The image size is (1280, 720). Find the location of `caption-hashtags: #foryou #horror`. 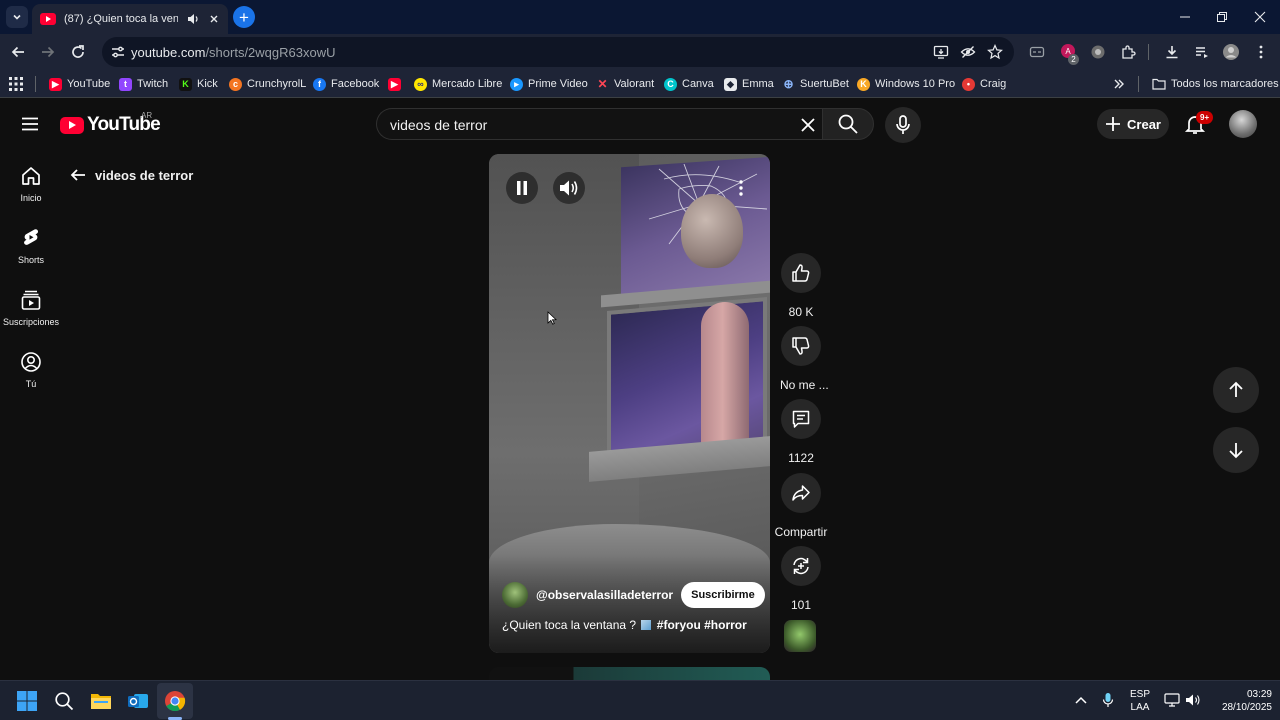

caption-hashtags: #foryou #horror is located at coordinates (702, 625).